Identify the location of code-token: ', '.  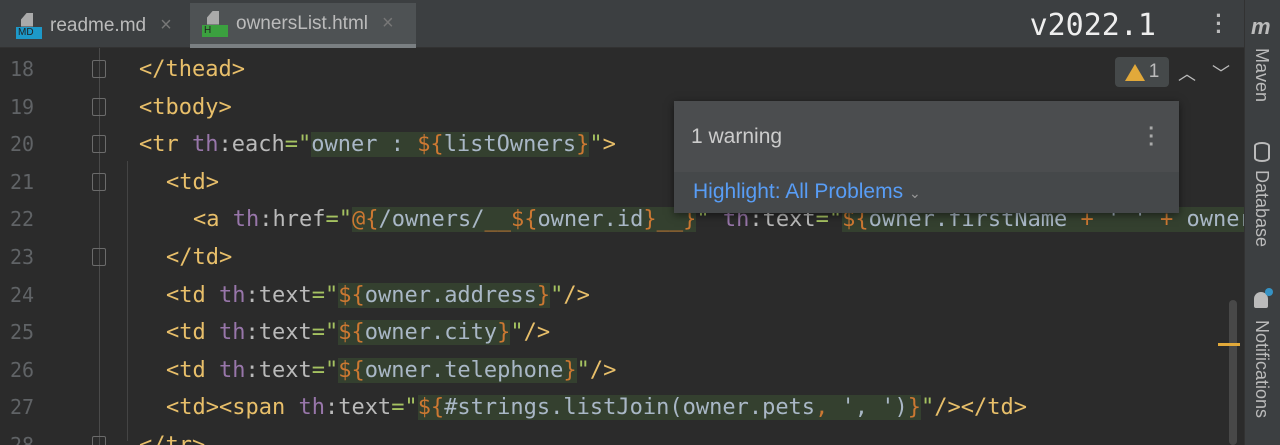
(861, 408).